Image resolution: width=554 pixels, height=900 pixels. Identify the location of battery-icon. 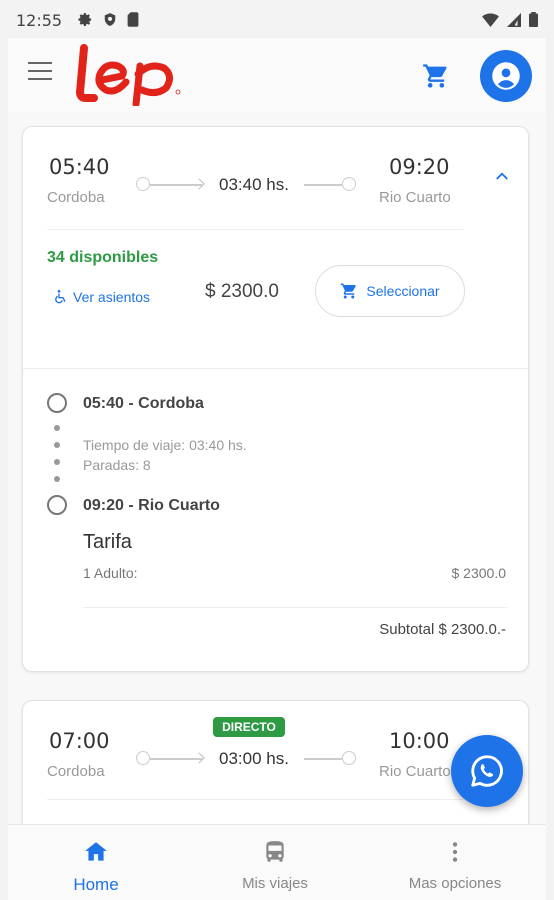
(533, 19).